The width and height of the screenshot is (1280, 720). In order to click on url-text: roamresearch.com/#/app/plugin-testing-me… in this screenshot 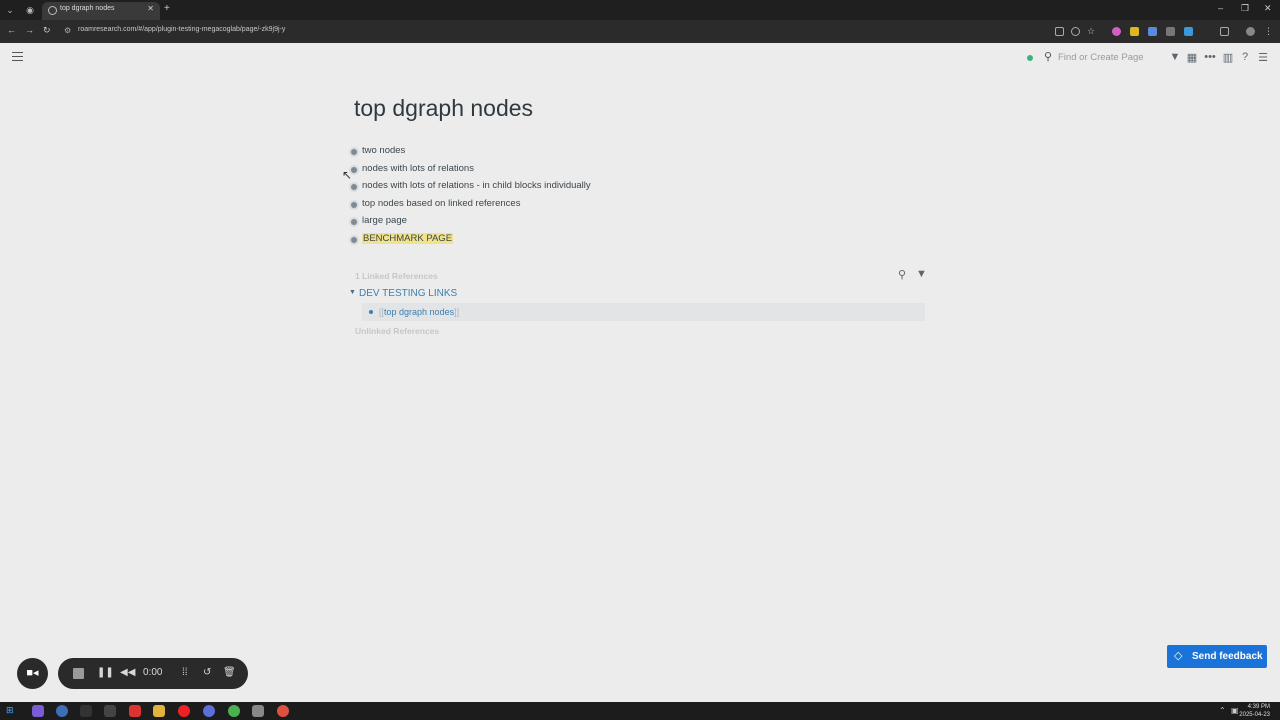, I will do `click(181, 29)`.